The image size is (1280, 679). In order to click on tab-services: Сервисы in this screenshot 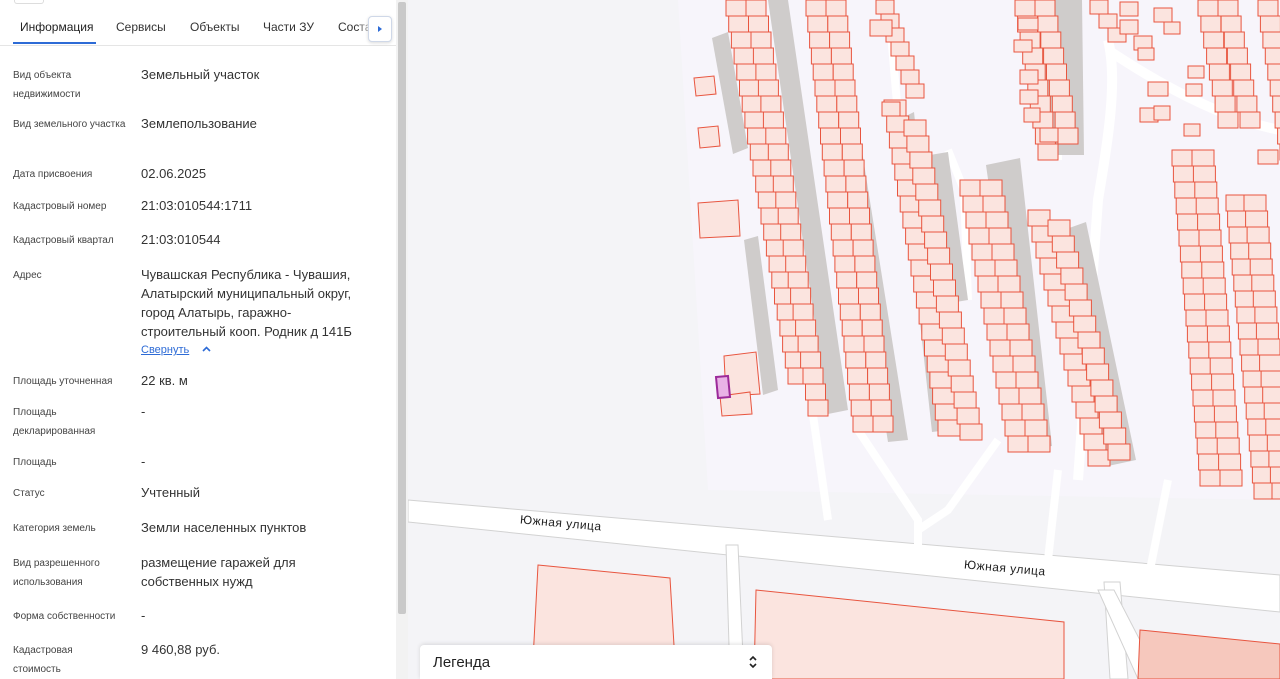, I will do `click(141, 27)`.